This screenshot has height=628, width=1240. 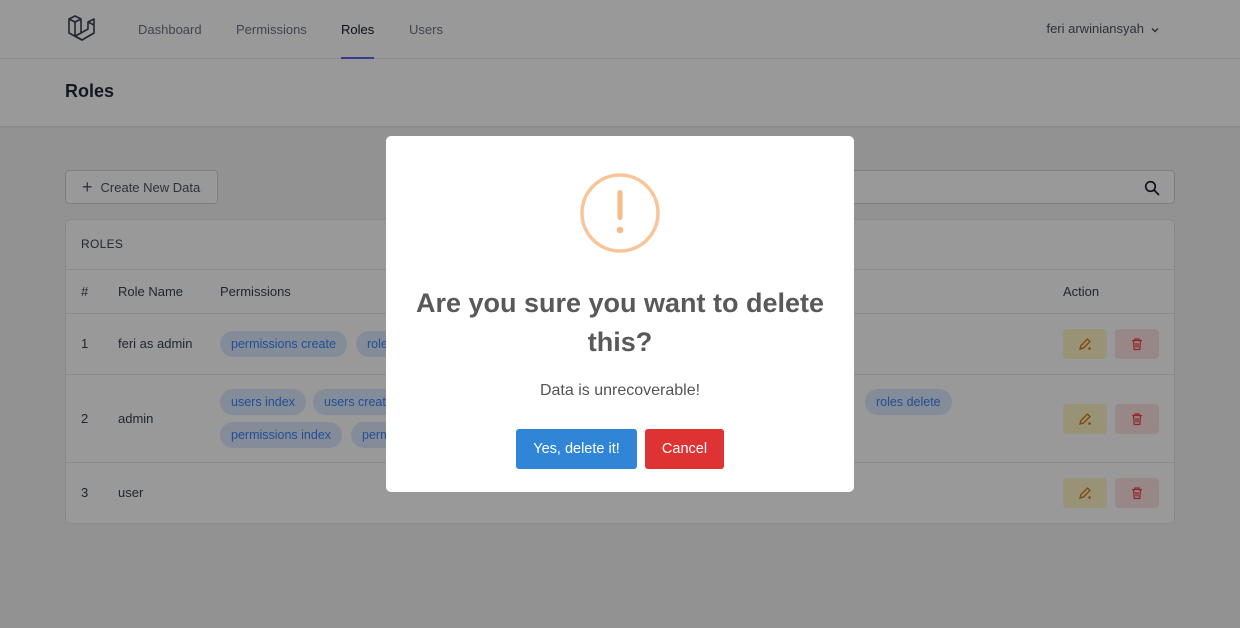 What do you see at coordinates (620, 322) in the screenshot?
I see `dialog-title: Are you sure you want to delete this?` at bounding box center [620, 322].